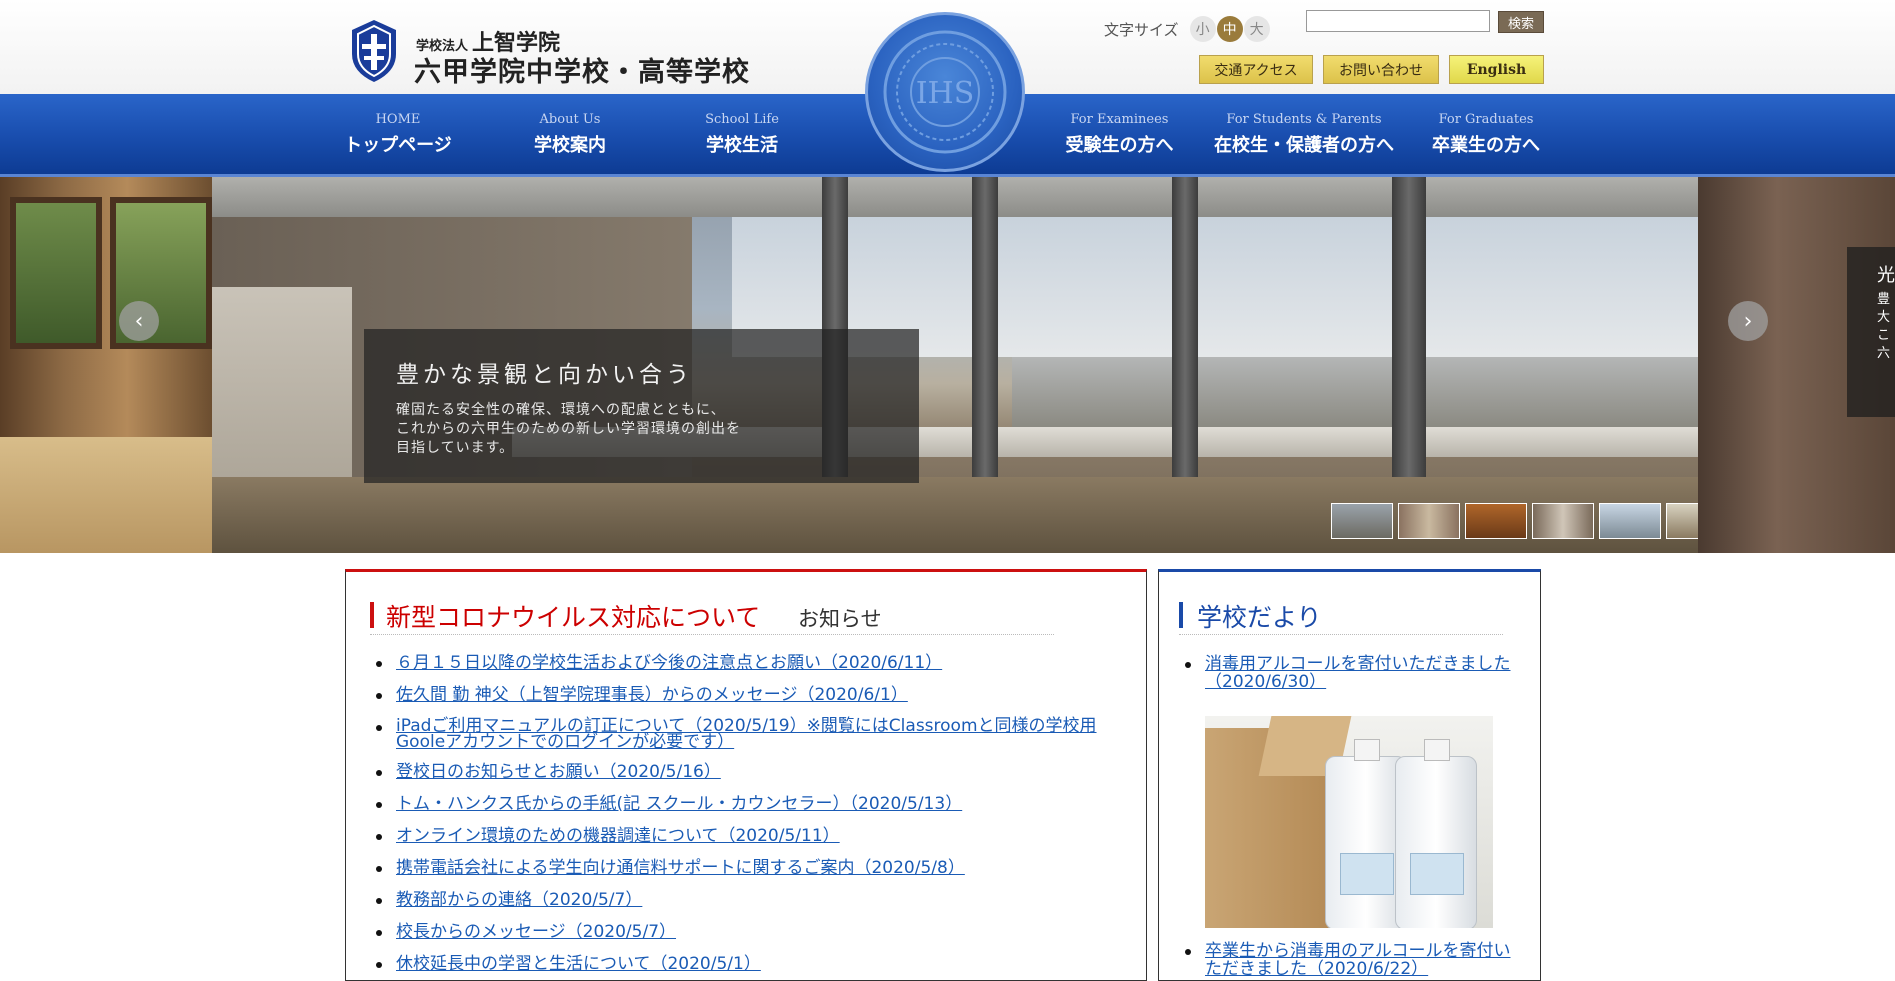  What do you see at coordinates (1796, 365) in the screenshot?
I see `next-slide-peek: 光 豊 大 こ 六` at bounding box center [1796, 365].